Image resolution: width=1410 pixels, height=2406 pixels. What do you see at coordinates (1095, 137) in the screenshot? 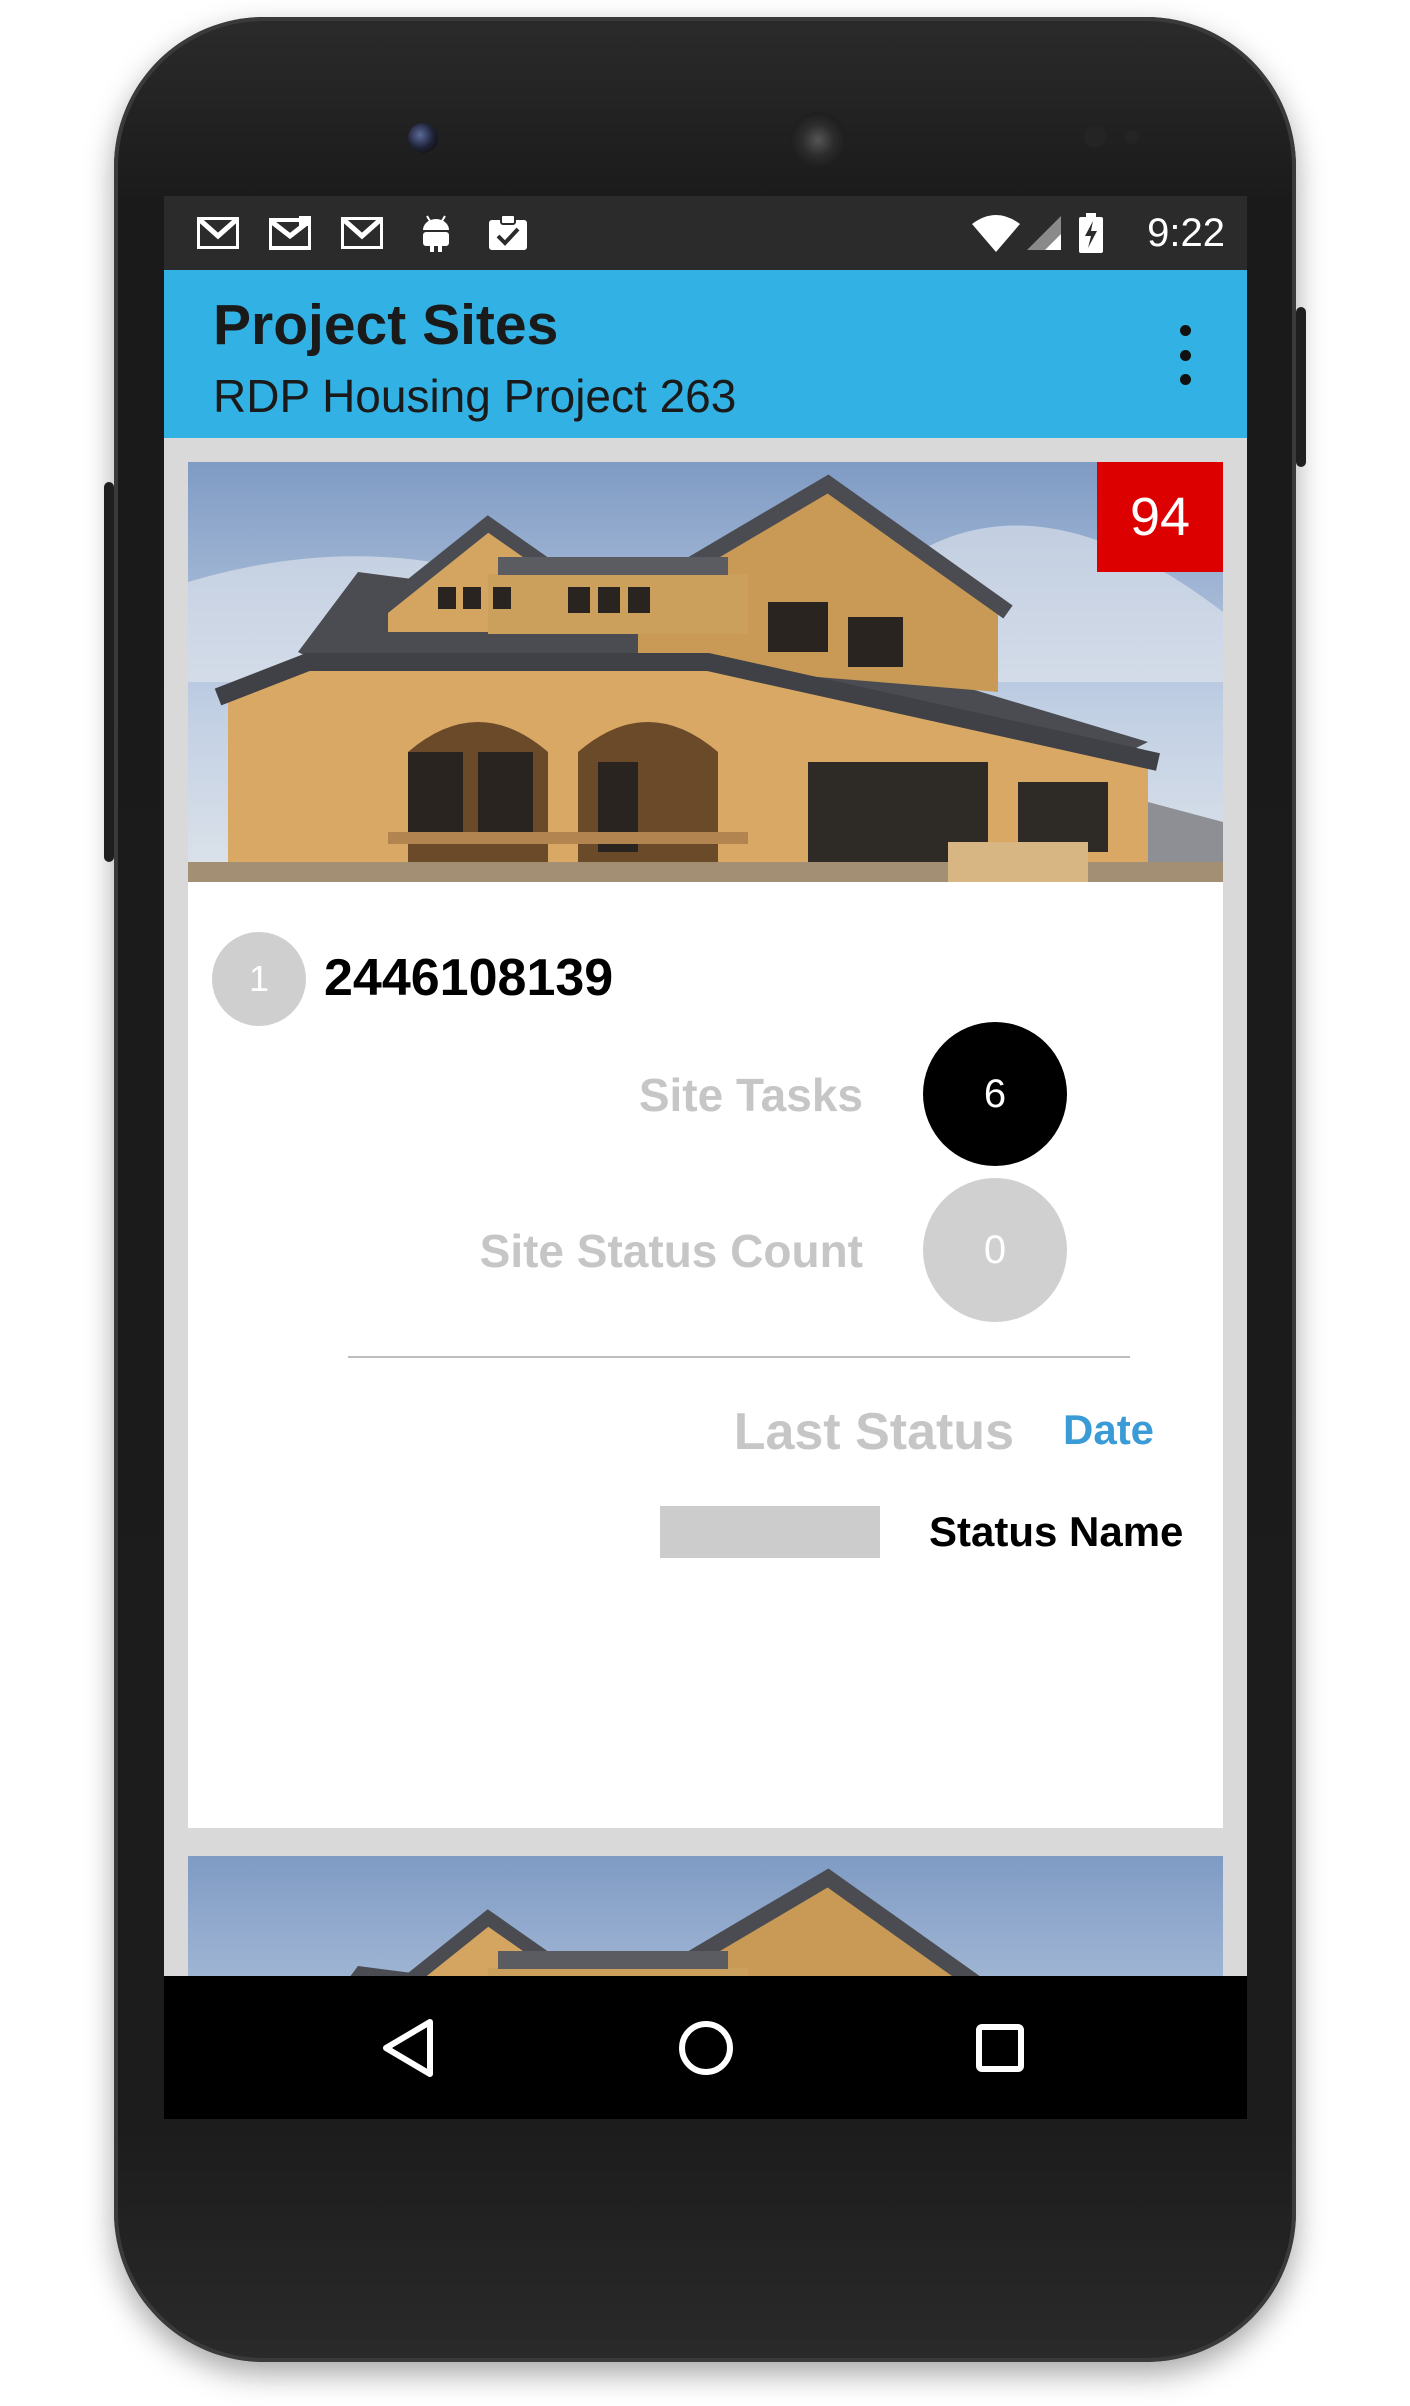
I see `proximity-sensor` at bounding box center [1095, 137].